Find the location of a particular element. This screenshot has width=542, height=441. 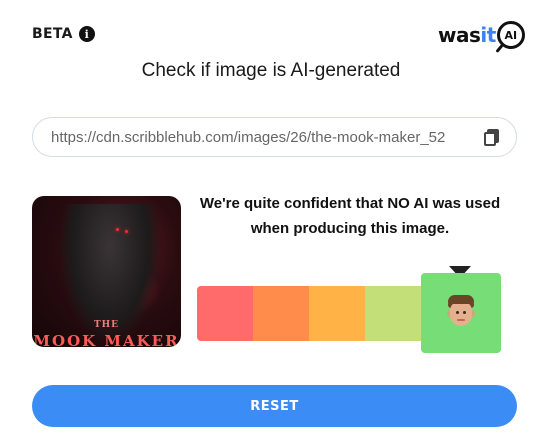

url-input is located at coordinates (255, 137).